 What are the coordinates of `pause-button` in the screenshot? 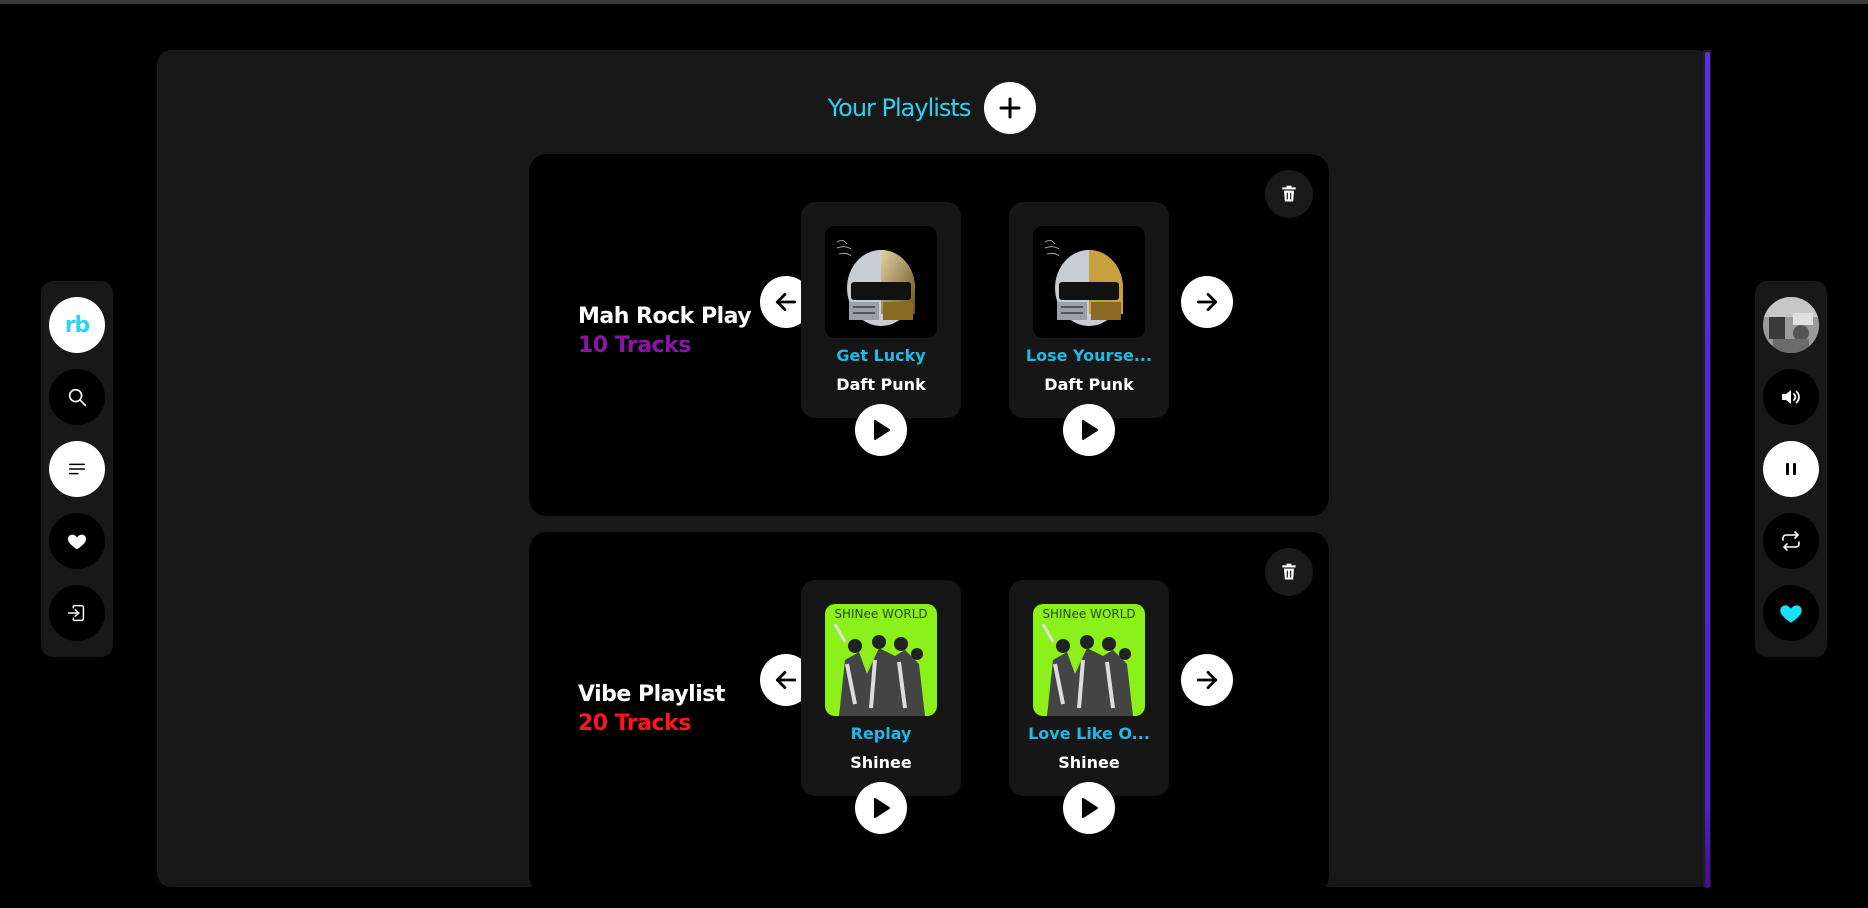 It's located at (1791, 469).